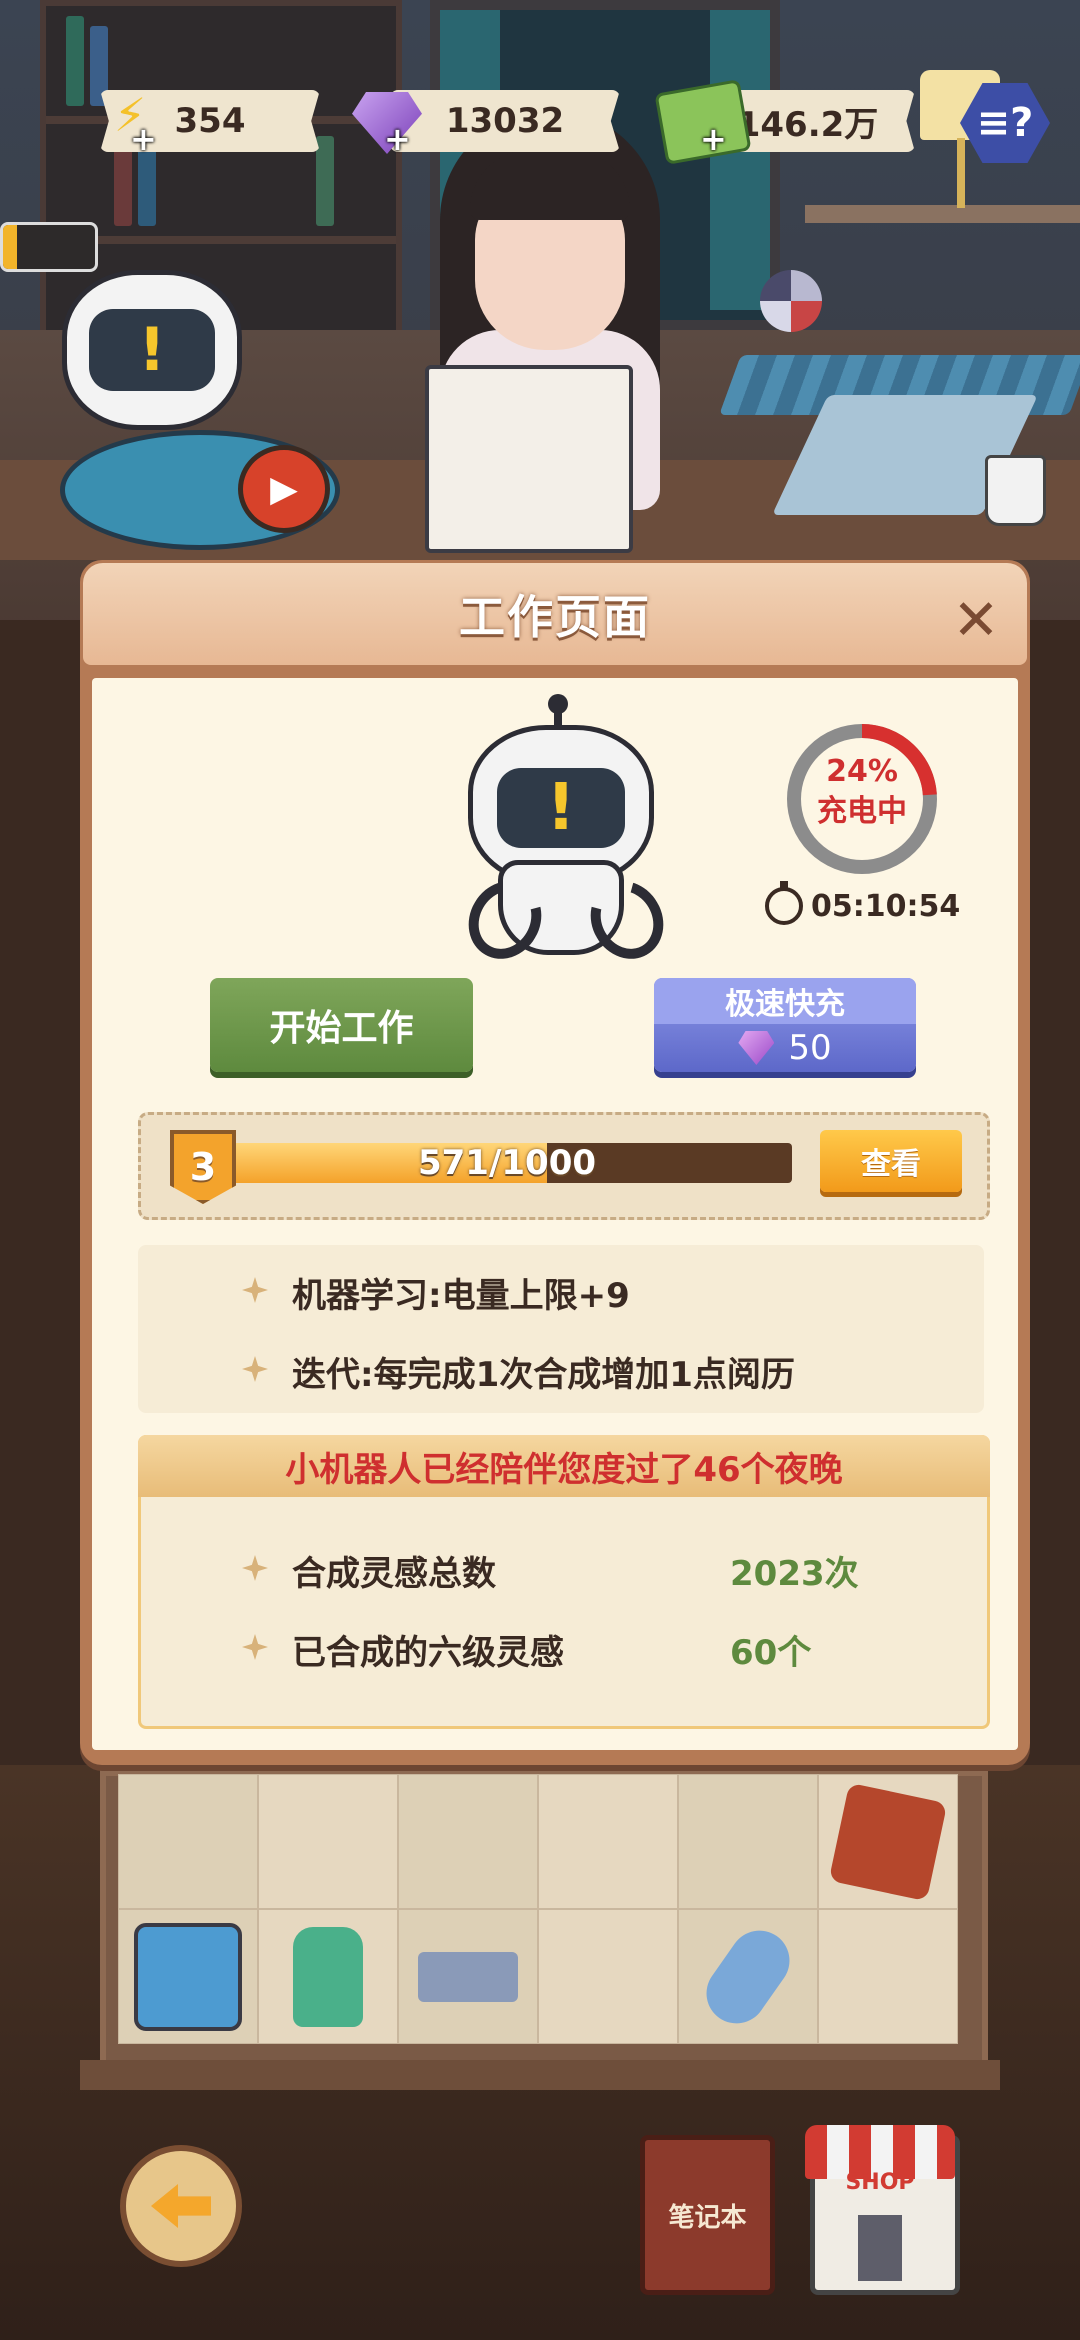 The image size is (1080, 2340). I want to click on energy-plus-icon: +, so click(143, 139).